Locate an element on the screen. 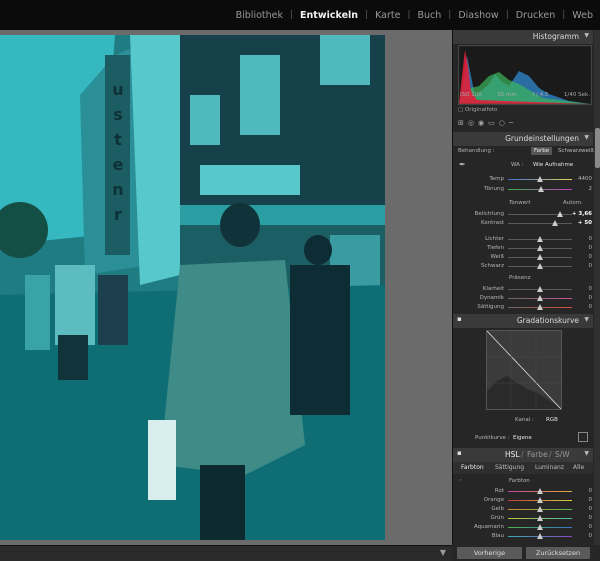  shadows-value: 0 is located at coordinates (591, 248).